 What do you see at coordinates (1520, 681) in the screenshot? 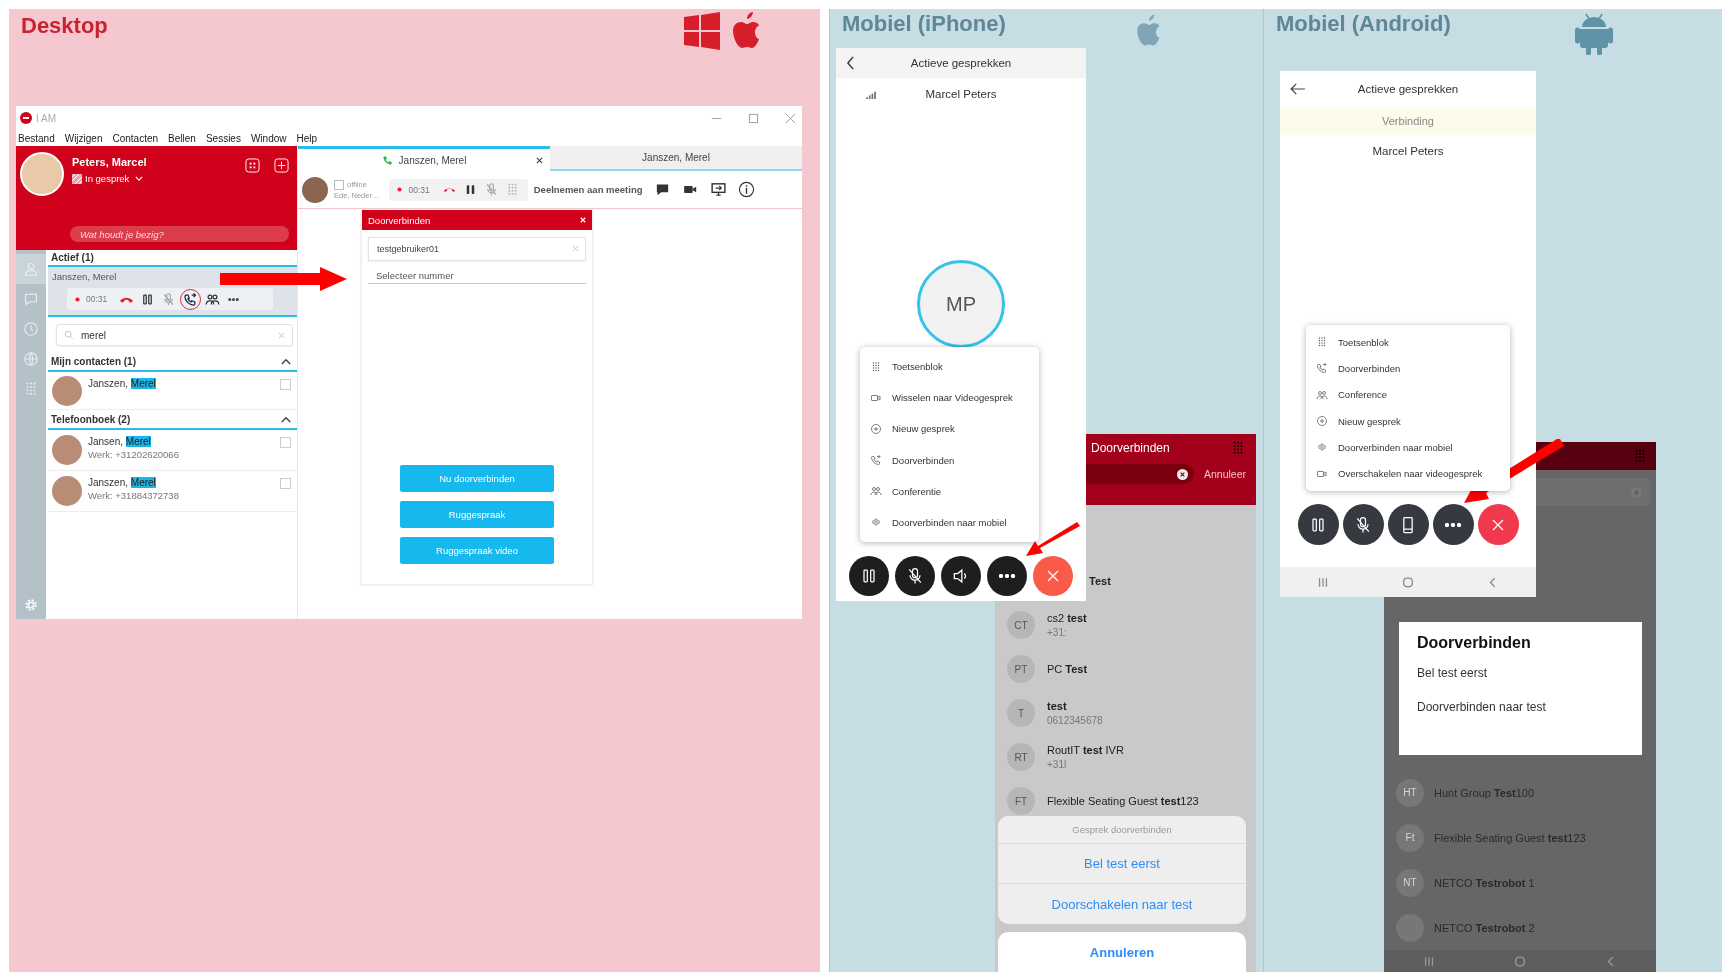
I see `dialog-option: Bel test eerst` at bounding box center [1520, 681].